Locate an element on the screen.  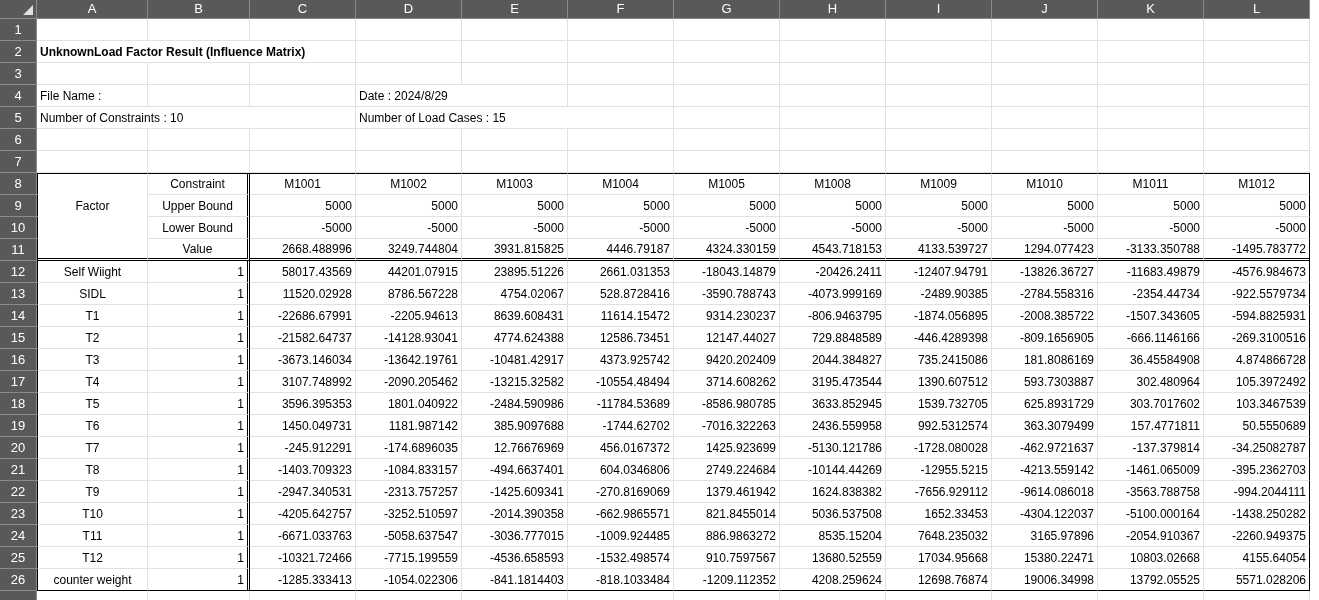
row-number: 23 is located at coordinates (18, 514).